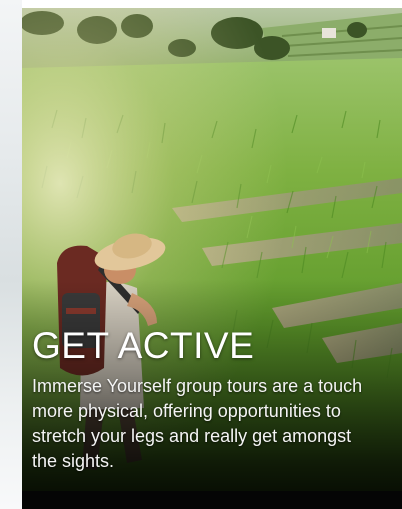 This screenshot has width=402, height=509. What do you see at coordinates (212, 500) in the screenshot?
I see `card-bottom-bar` at bounding box center [212, 500].